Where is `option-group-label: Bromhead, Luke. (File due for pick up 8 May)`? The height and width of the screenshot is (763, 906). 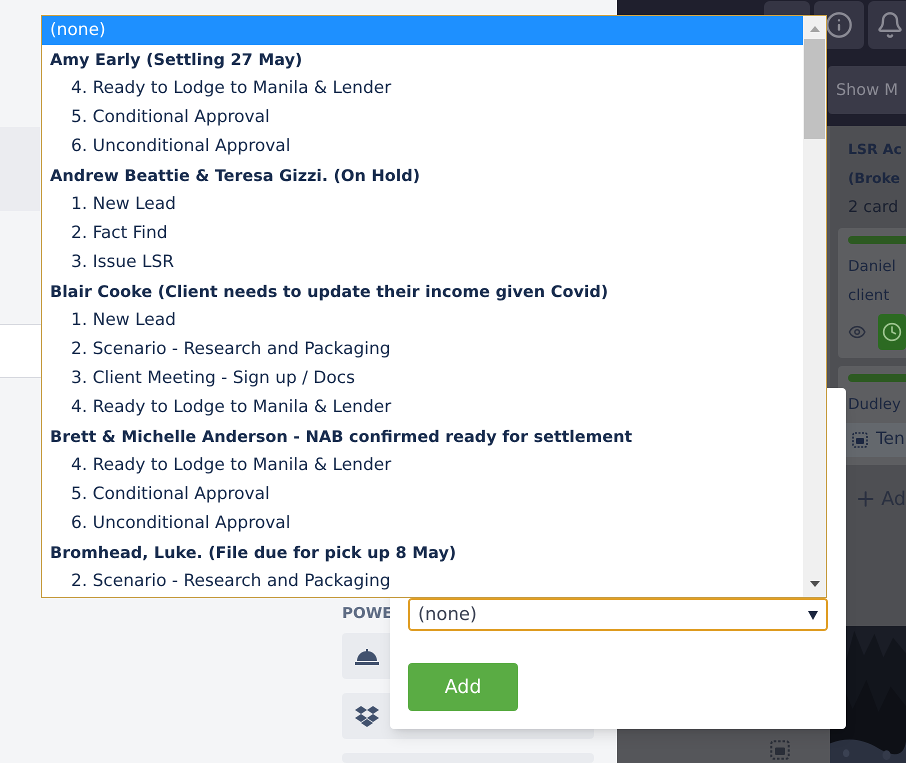
option-group-label: Bromhead, Luke. (File due for pick up 8 May) is located at coordinates (253, 553).